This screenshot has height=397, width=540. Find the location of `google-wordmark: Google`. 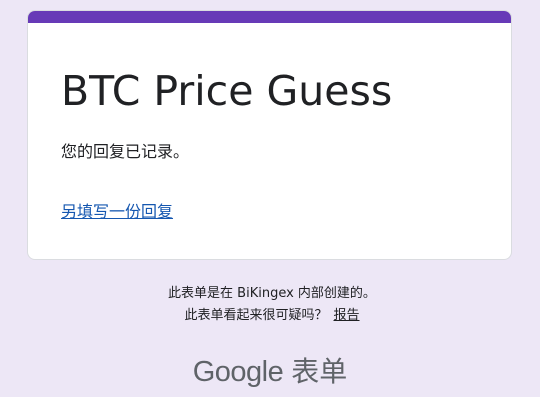

google-wordmark: Google is located at coordinates (238, 372).